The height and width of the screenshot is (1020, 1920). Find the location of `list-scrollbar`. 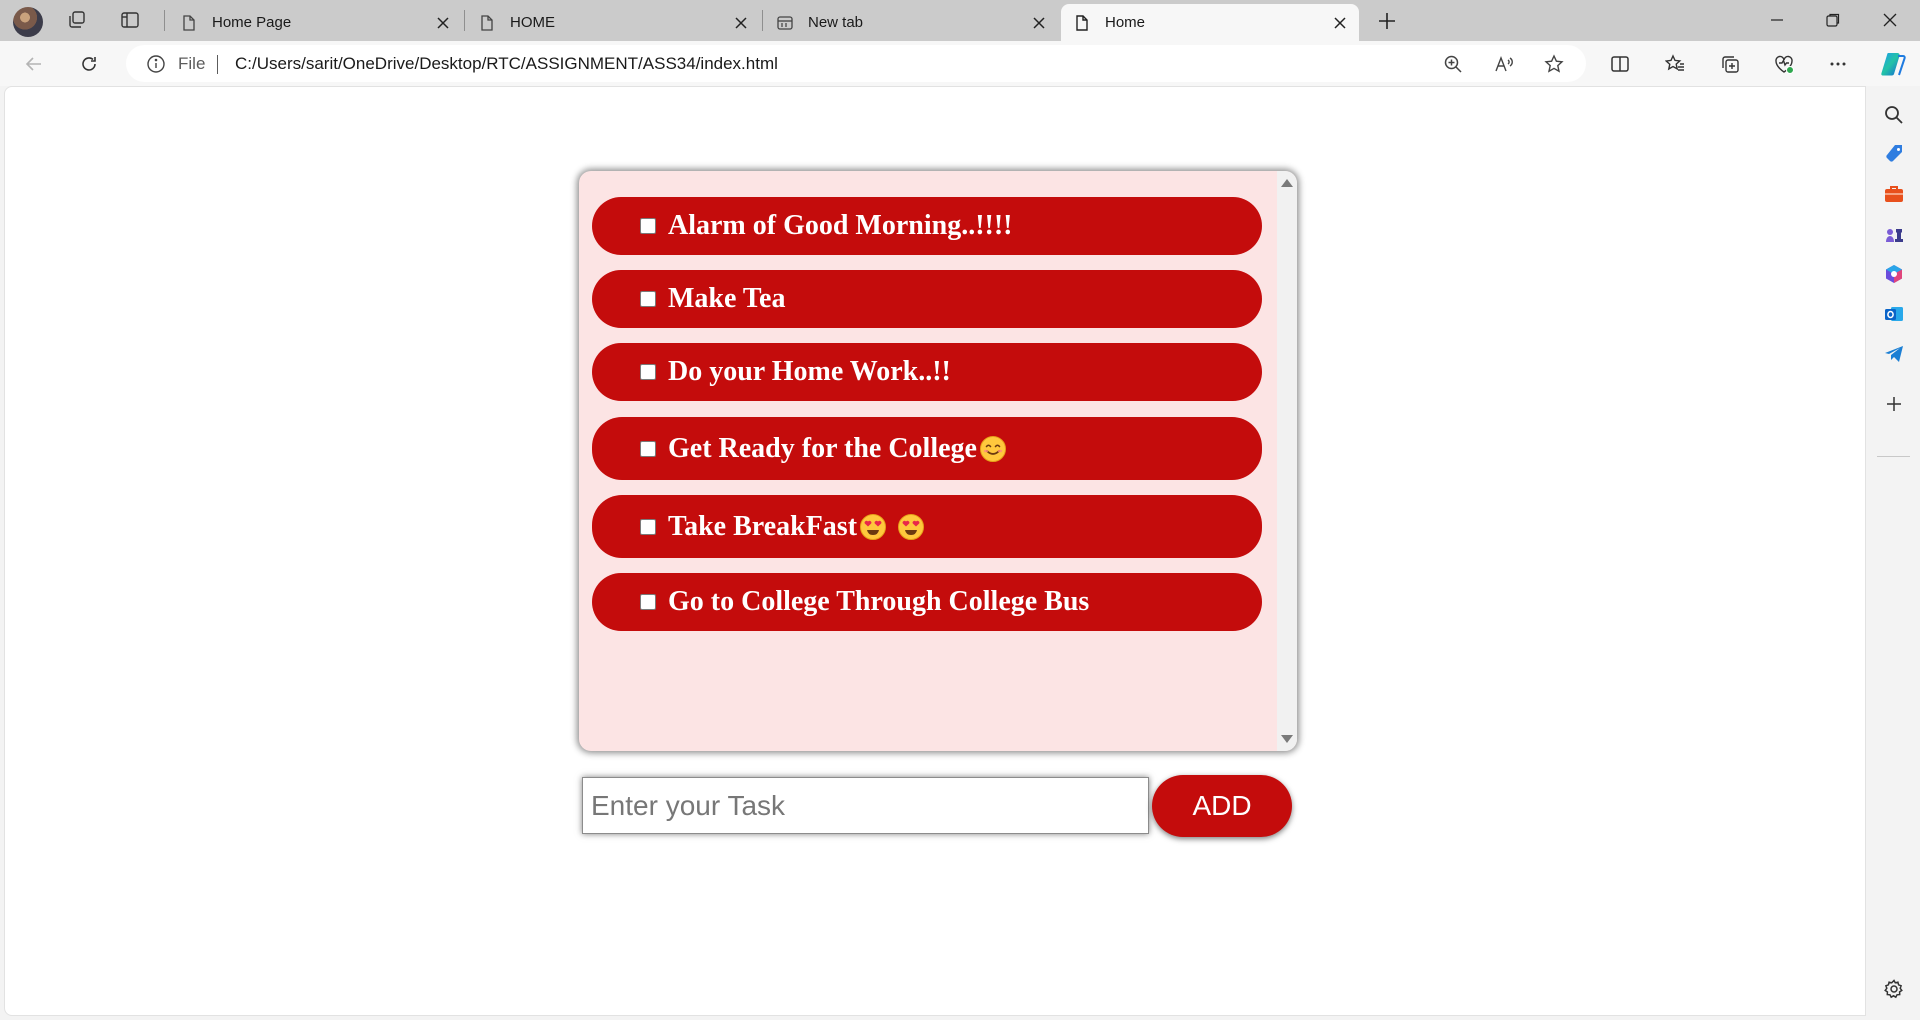

list-scrollbar is located at coordinates (1287, 461).